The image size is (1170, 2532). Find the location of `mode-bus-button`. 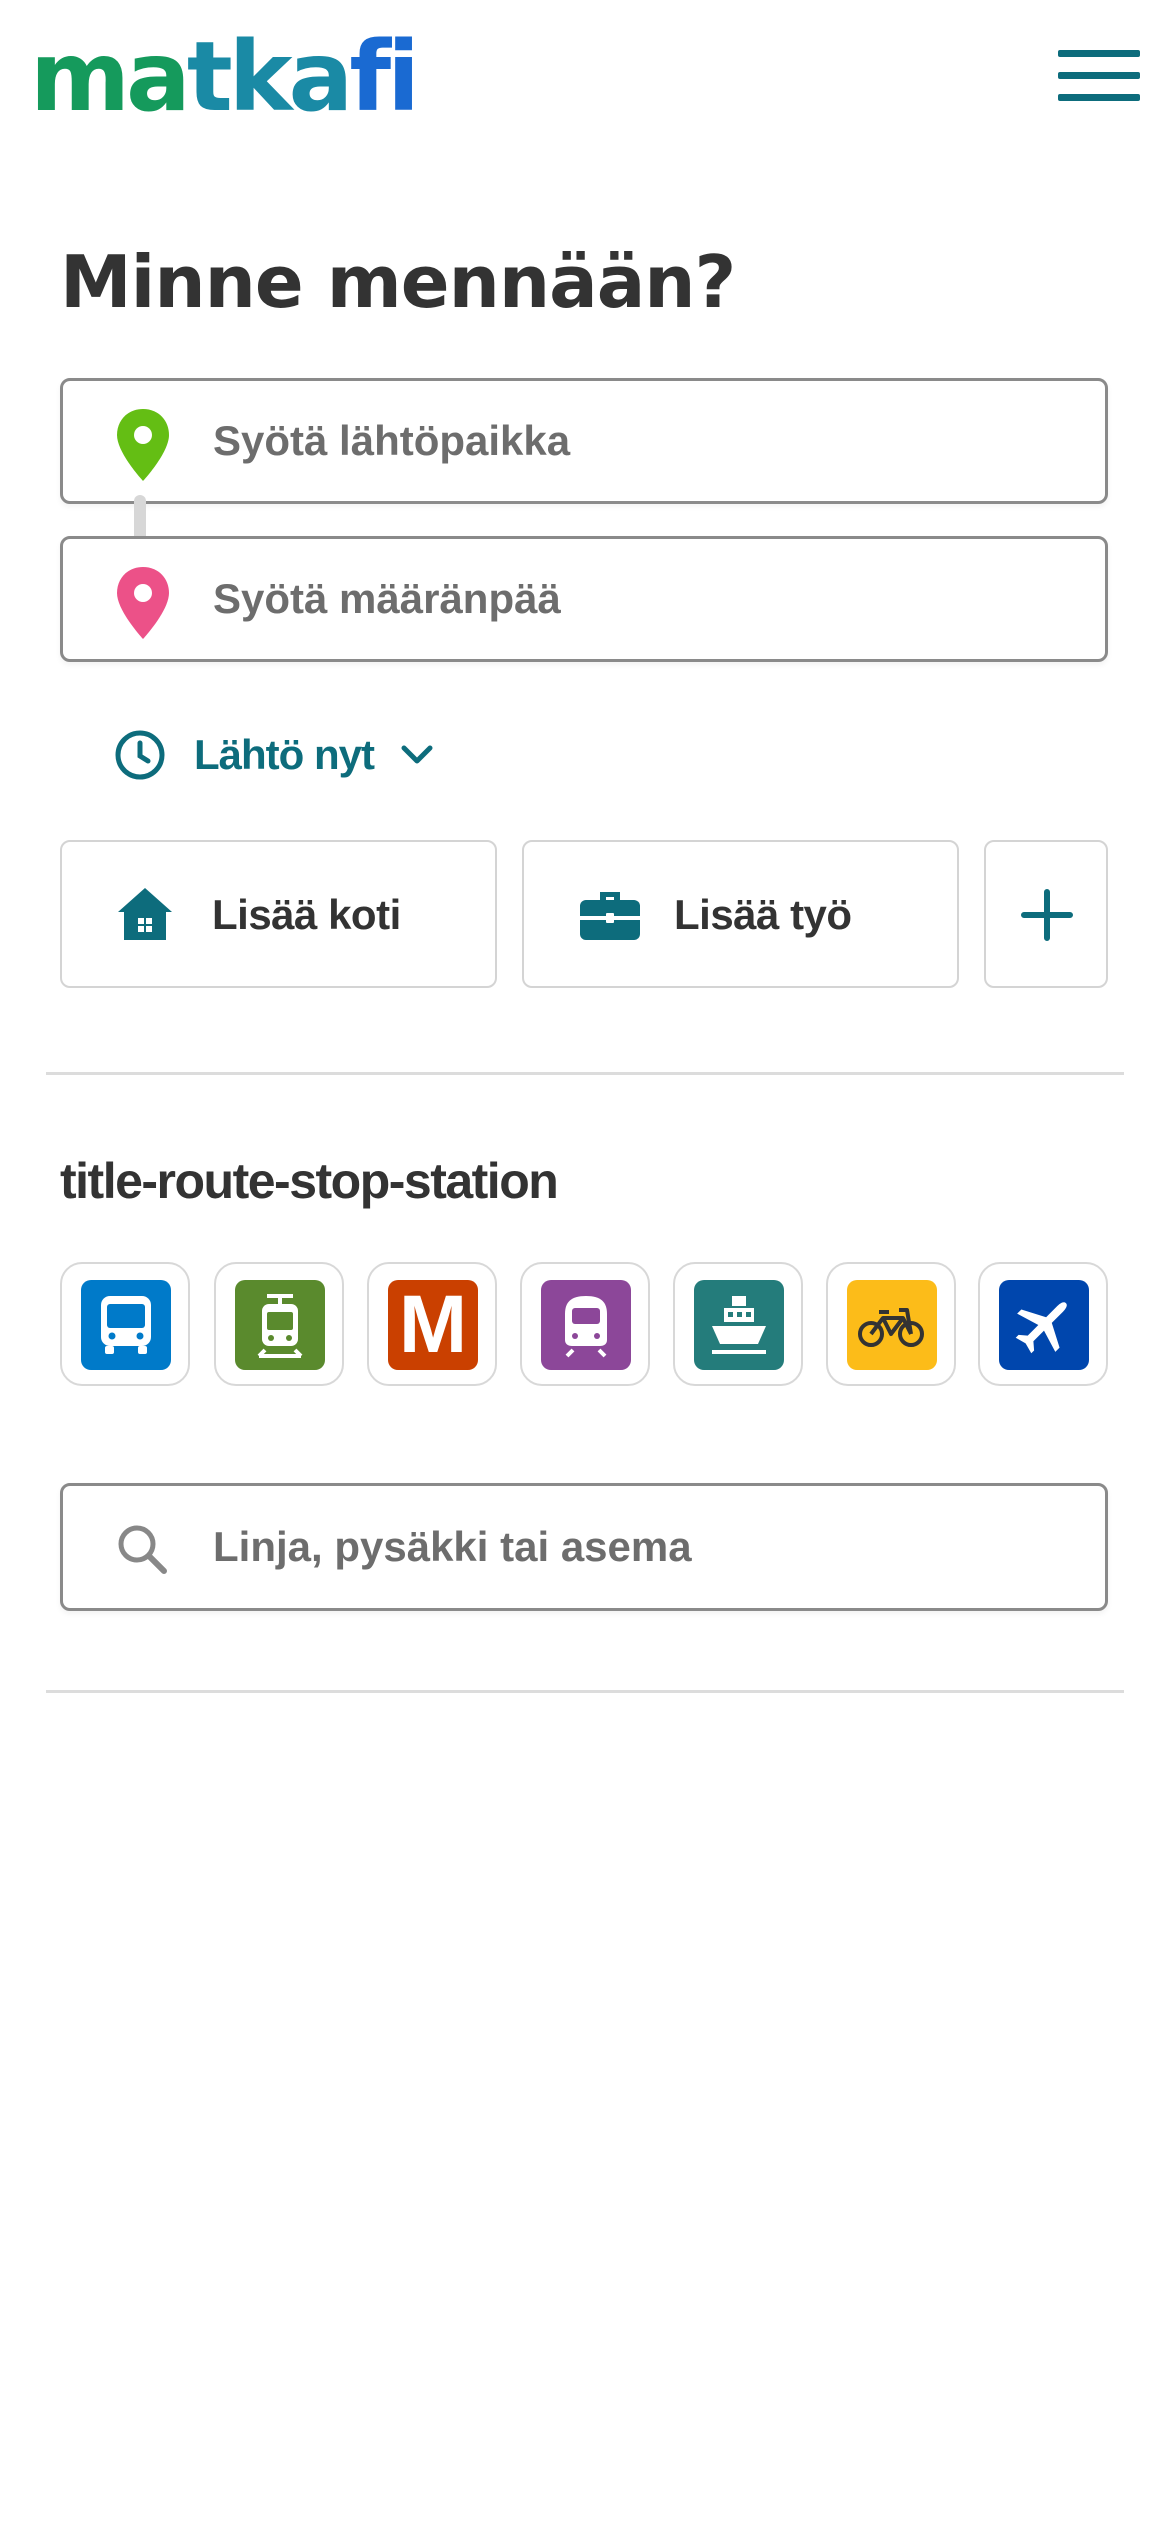

mode-bus-button is located at coordinates (125, 1324).